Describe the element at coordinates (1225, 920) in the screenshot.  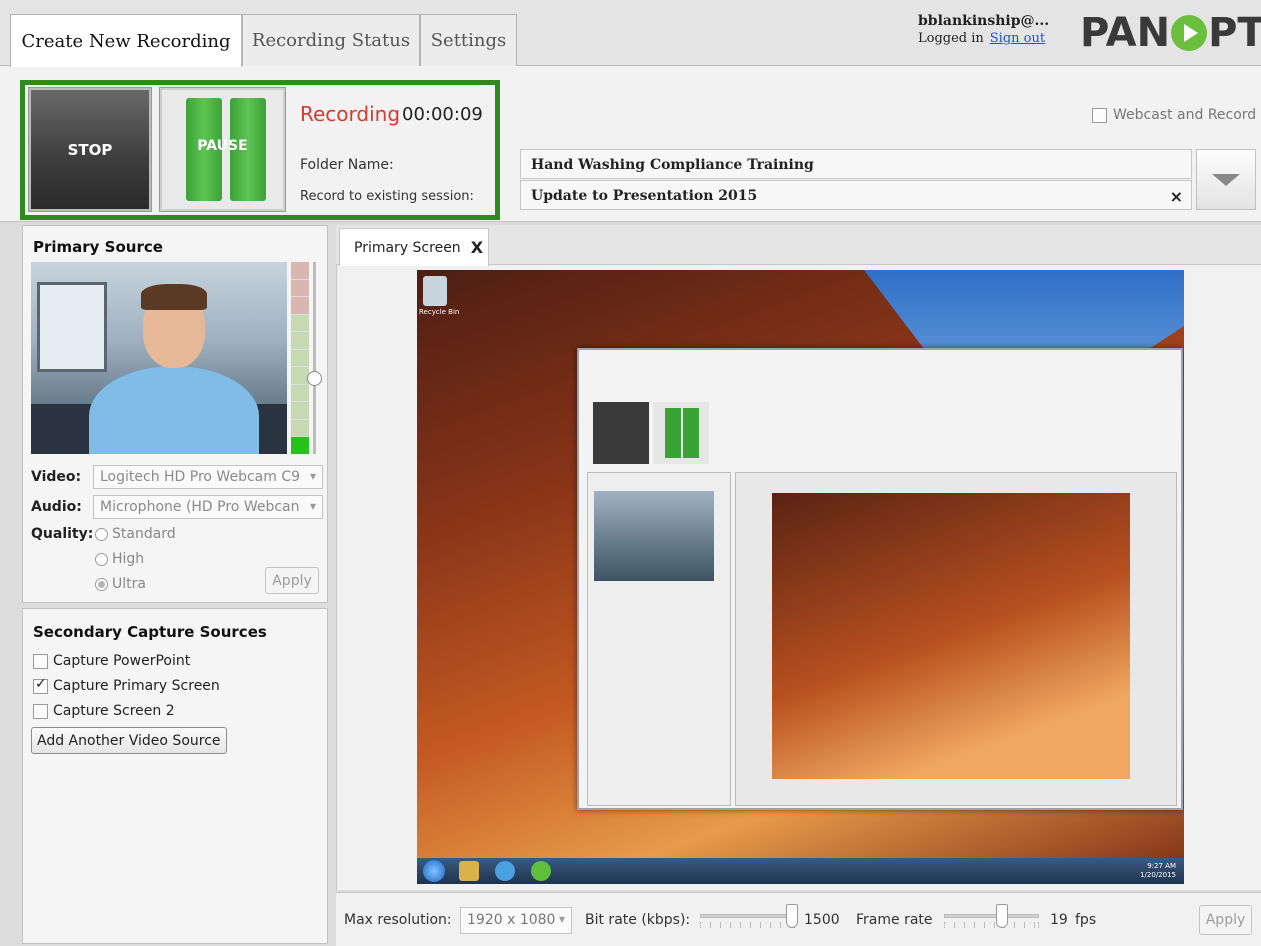
I see `apply-capture-settings-button: Apply` at that location.